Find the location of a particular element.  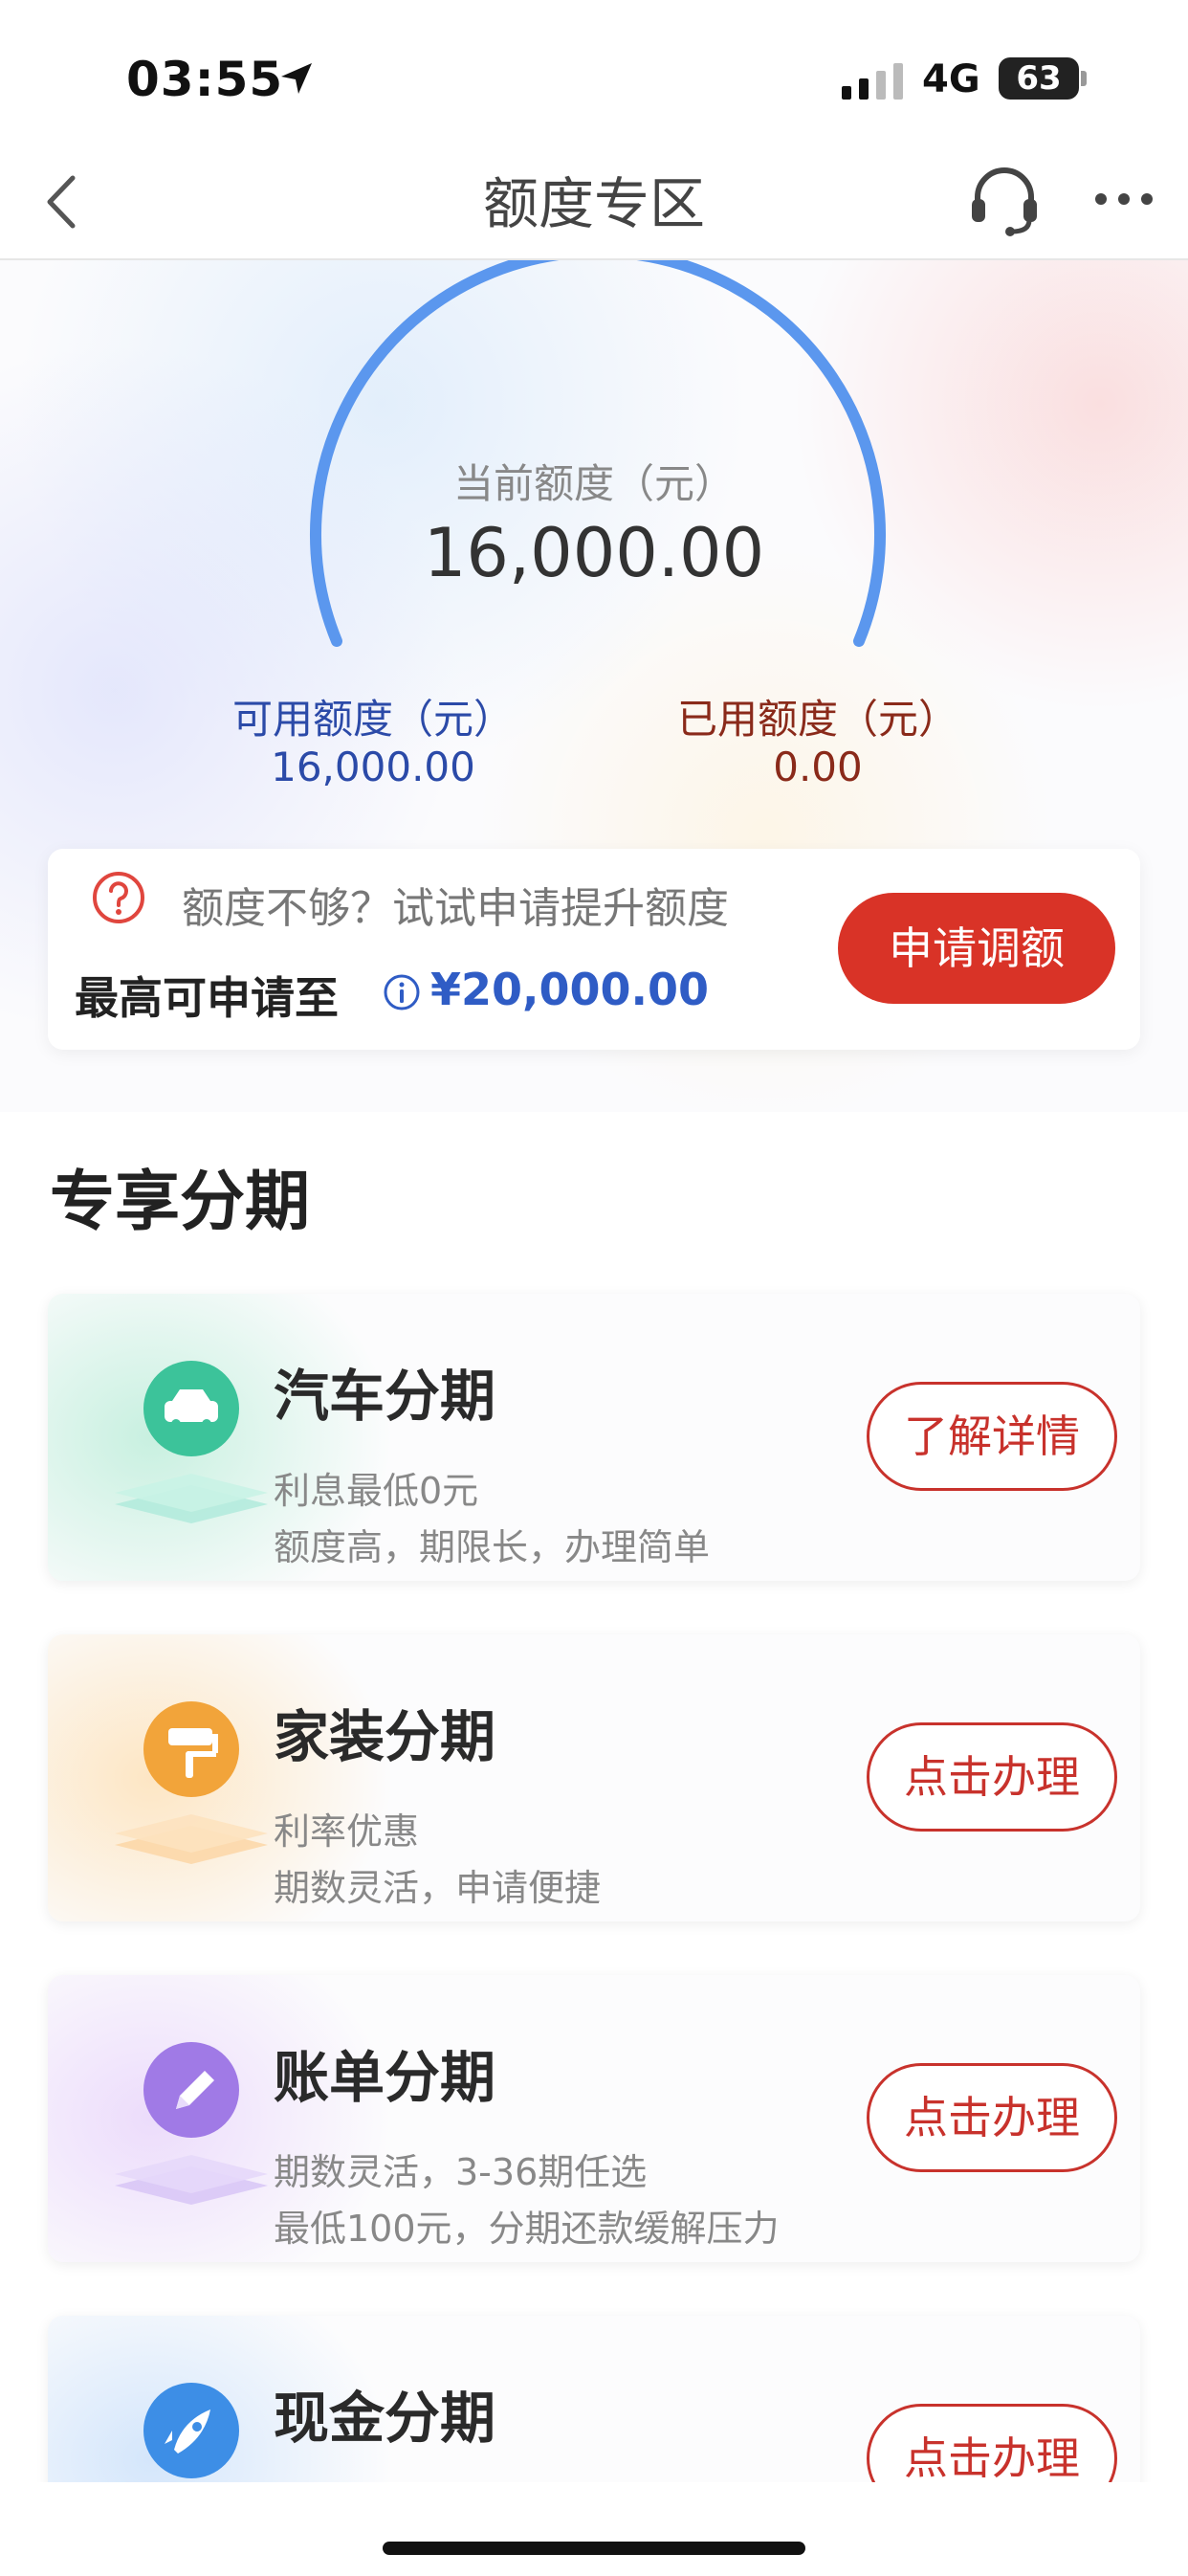

nav-bar: 额度专区 is located at coordinates (594, 202).